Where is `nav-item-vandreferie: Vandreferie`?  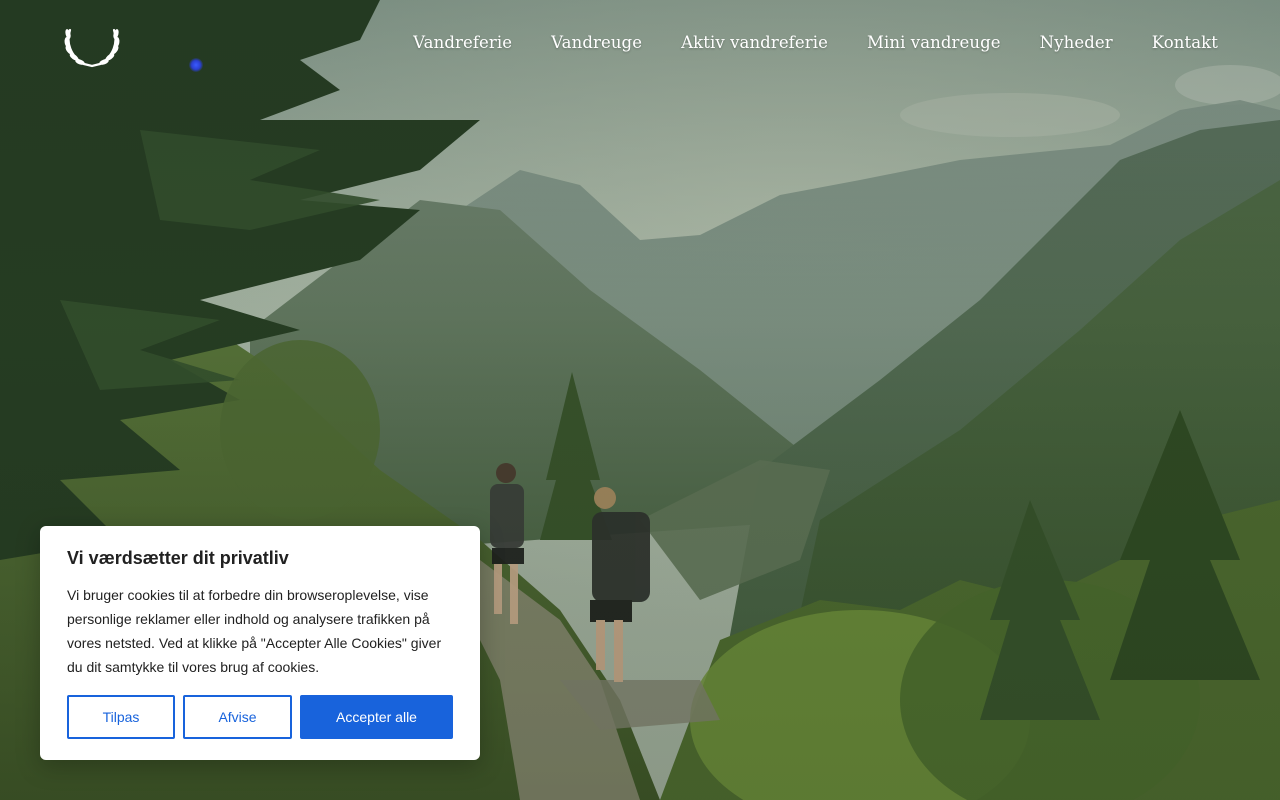 nav-item-vandreferie: Vandreferie is located at coordinates (462, 42).